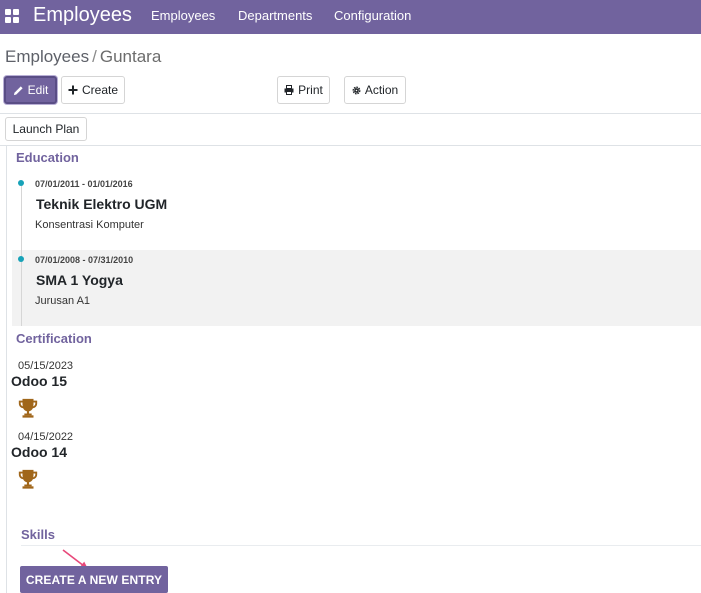 The image size is (701, 593). I want to click on app-name: Employees, so click(82, 15).